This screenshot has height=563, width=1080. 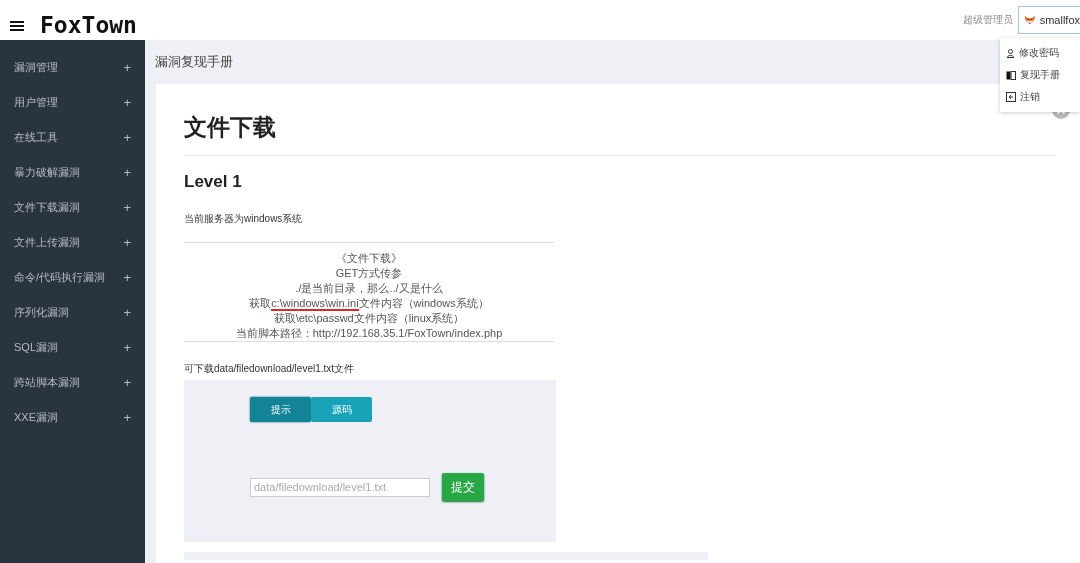 What do you see at coordinates (41, 312) in the screenshot?
I see `sidebar-label: 序列化漏洞` at bounding box center [41, 312].